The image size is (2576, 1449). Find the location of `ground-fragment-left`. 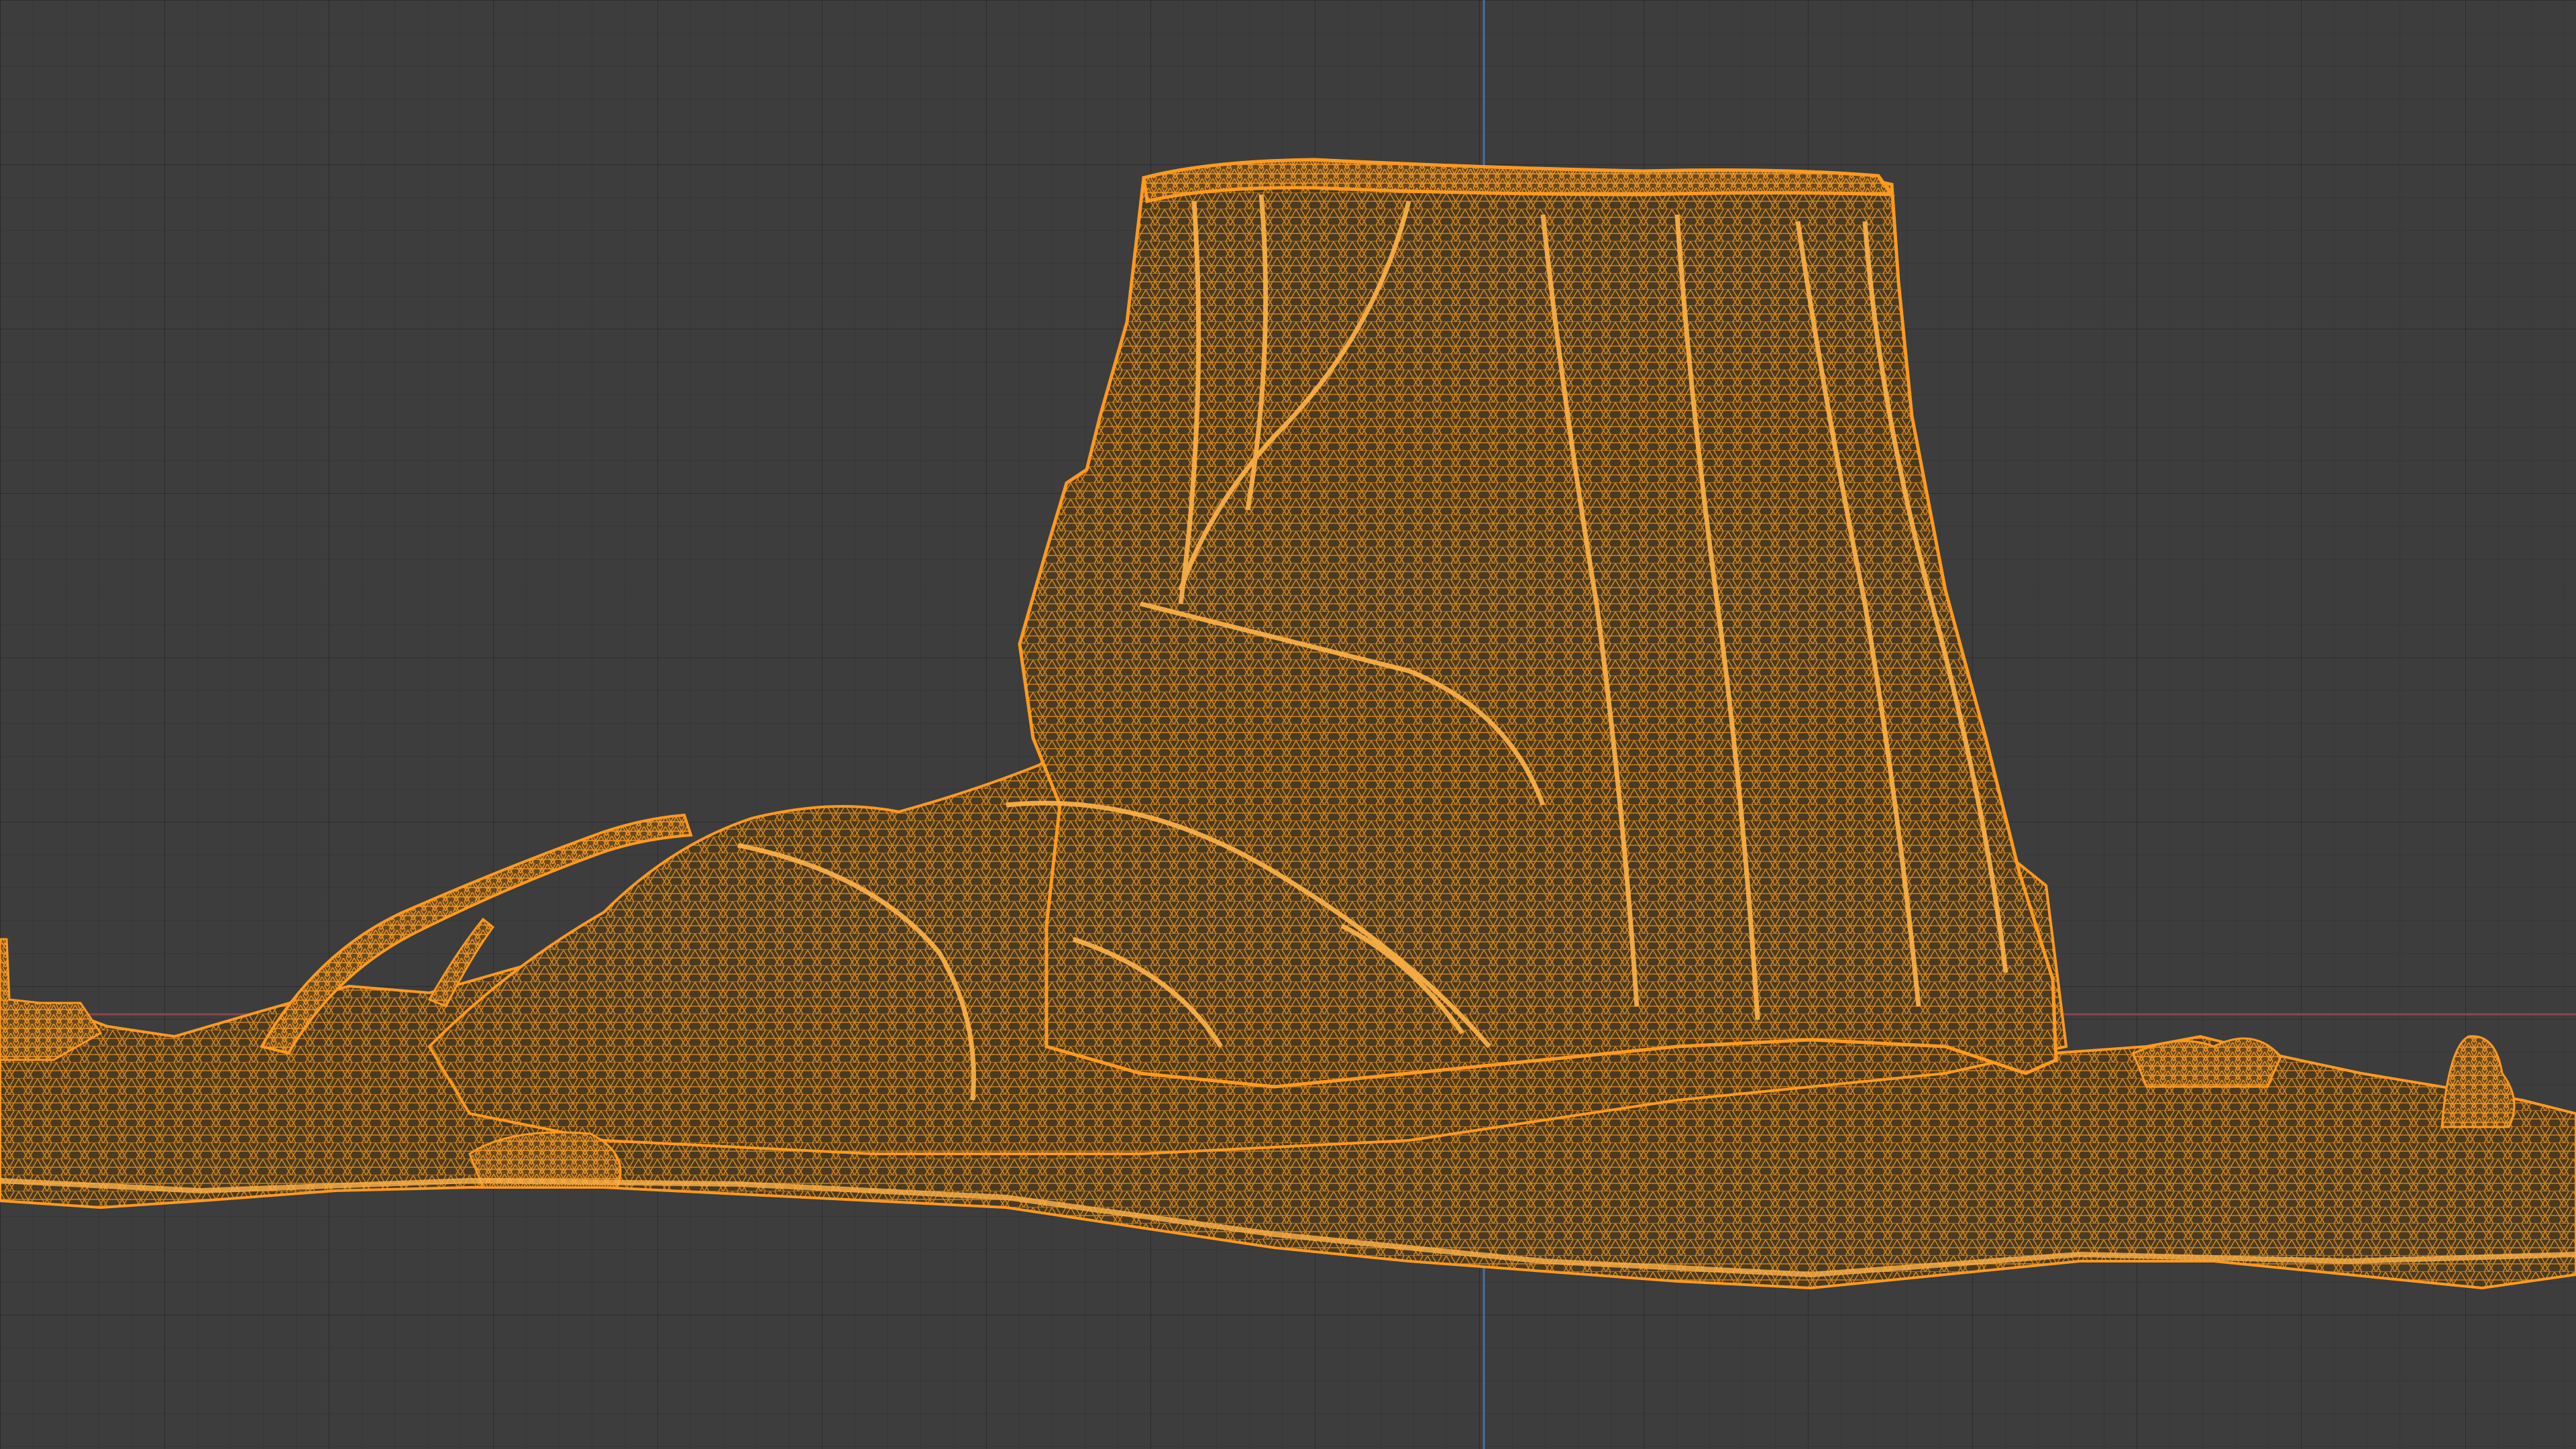

ground-fragment-left is located at coordinates (51, 999).